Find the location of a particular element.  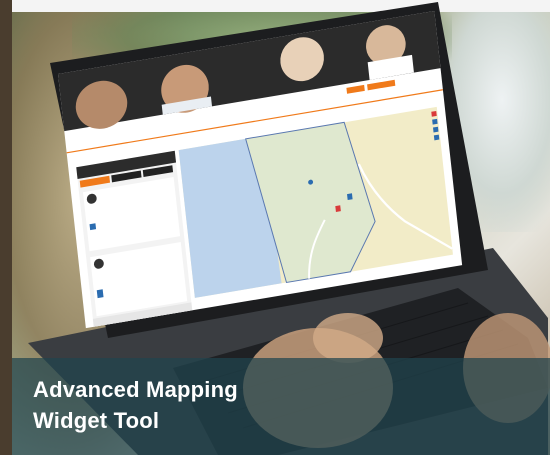

caption-title-line-1: Advanced Mapping is located at coordinates (135, 389).